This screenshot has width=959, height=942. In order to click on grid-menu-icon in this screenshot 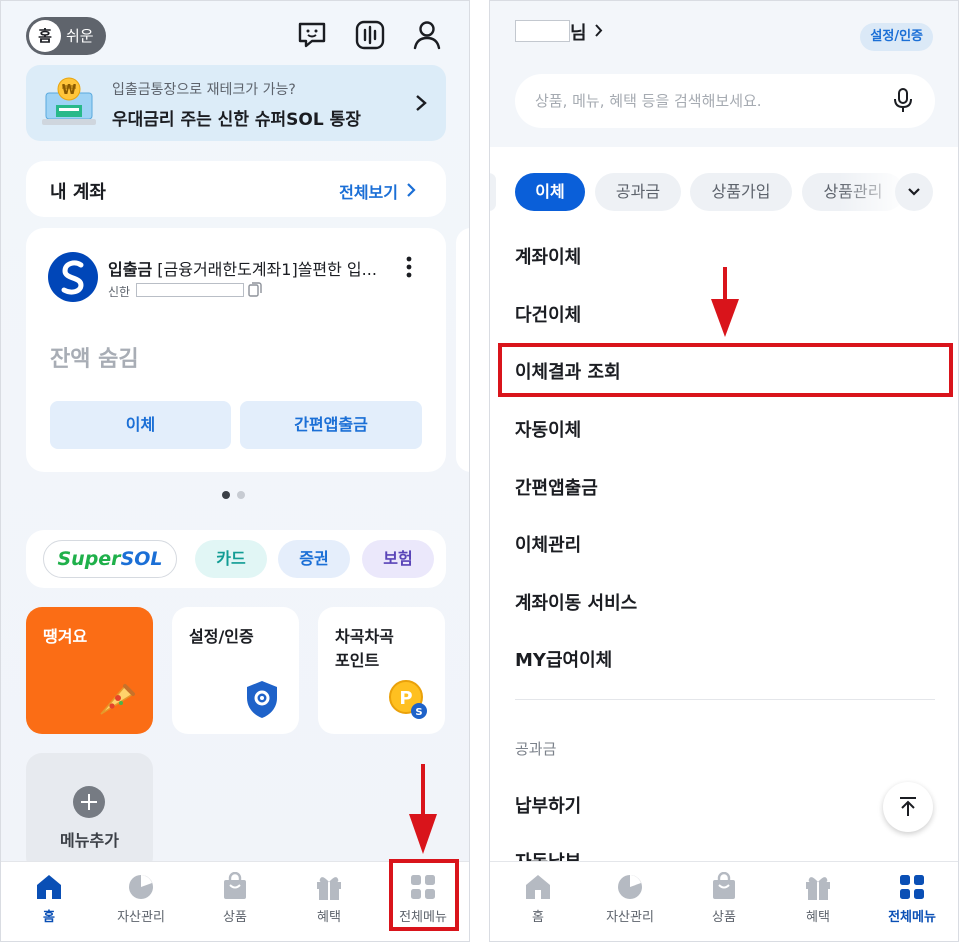, I will do `click(912, 887)`.